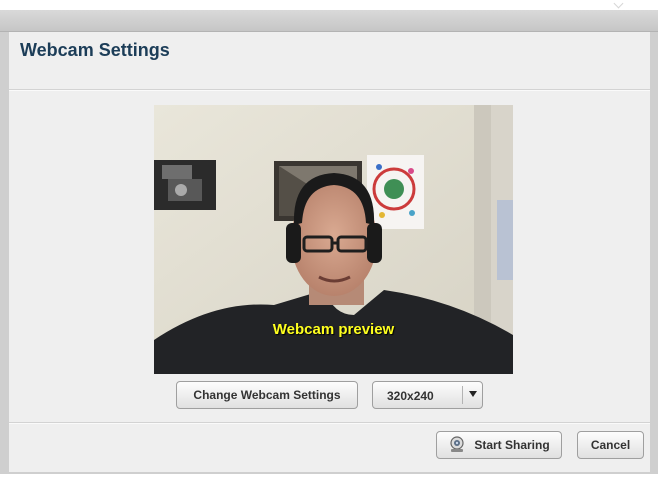 This screenshot has height=483, width=658. I want to click on change-webcam-settings-button: Change Webcam Settings, so click(267, 395).